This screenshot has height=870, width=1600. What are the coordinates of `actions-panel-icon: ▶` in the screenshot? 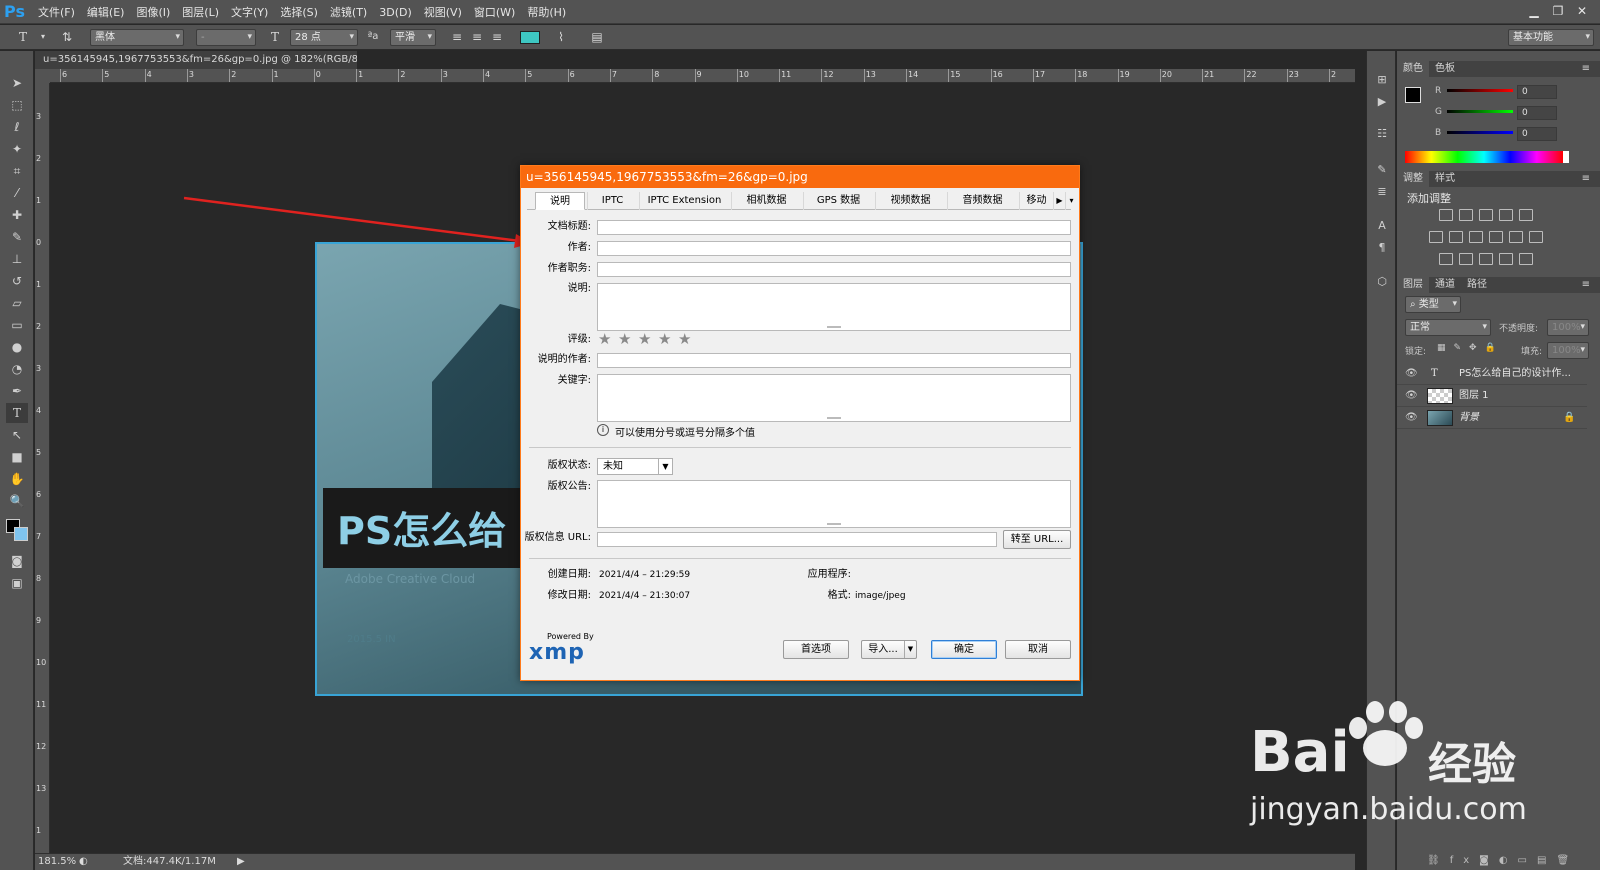 It's located at (1382, 102).